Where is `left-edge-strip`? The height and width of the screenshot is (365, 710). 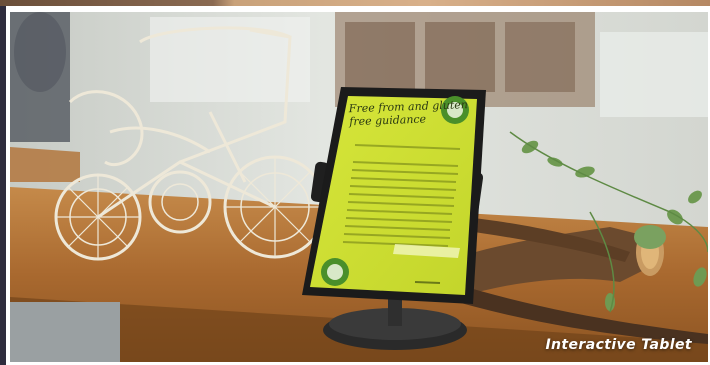
left-edge-strip is located at coordinates (3, 185).